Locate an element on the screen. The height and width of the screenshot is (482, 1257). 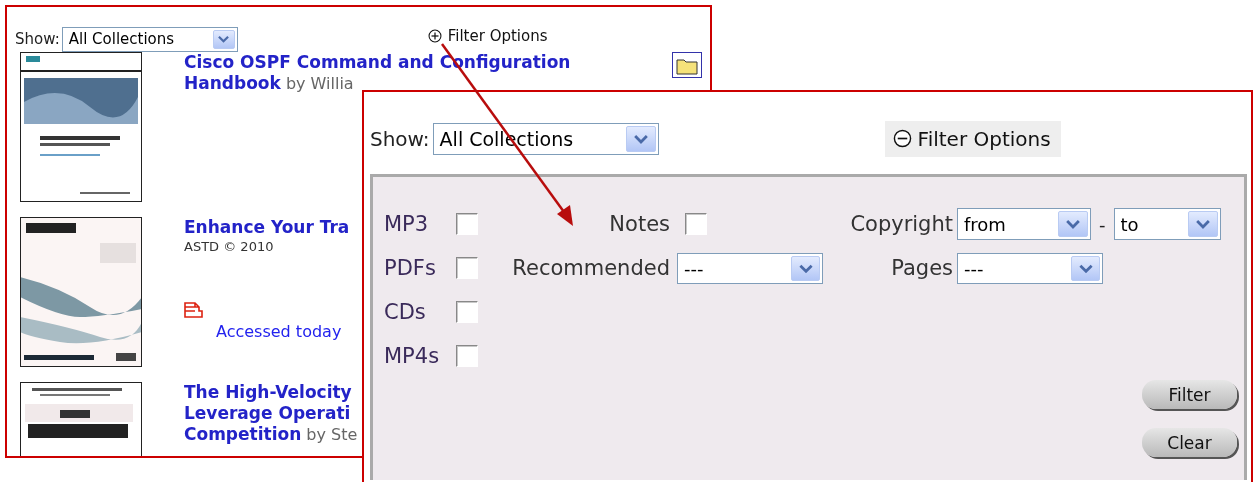
notes-label: Notes is located at coordinates (640, 224).